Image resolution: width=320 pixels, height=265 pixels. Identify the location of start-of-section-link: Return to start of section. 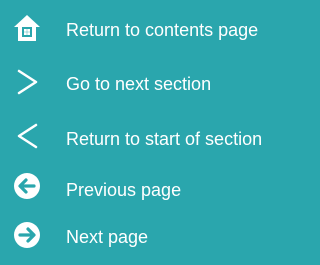
(150, 141).